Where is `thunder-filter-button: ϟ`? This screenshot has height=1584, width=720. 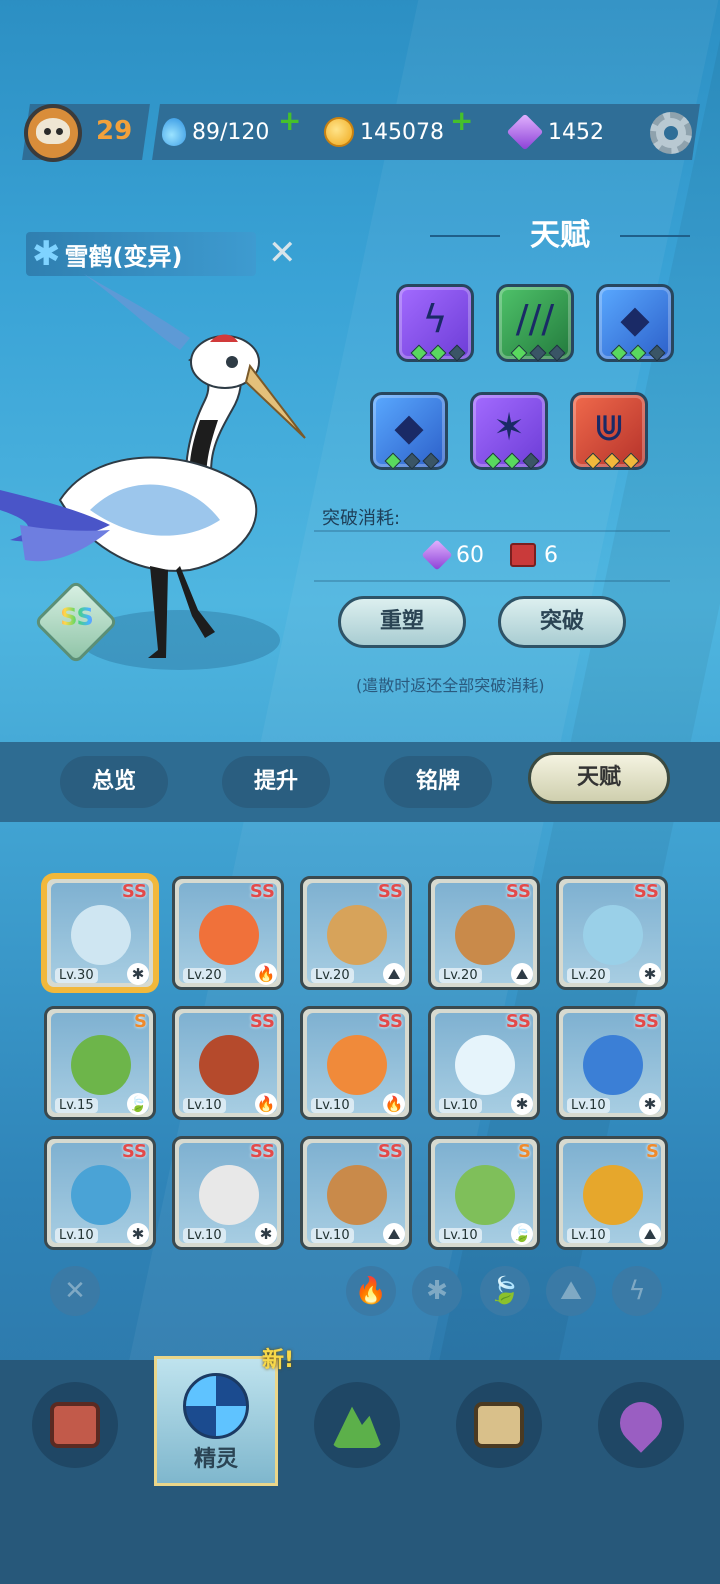
thunder-filter-button: ϟ is located at coordinates (637, 1291).